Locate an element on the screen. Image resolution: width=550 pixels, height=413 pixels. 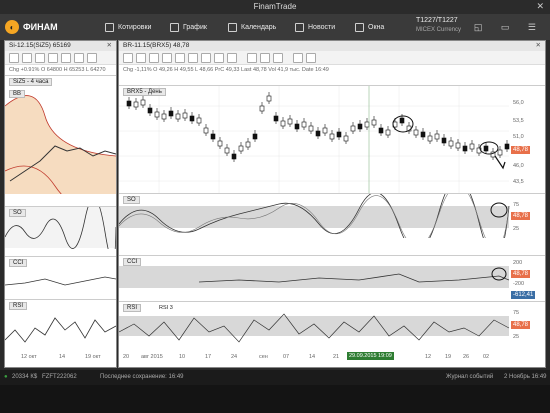
left-main-label: SiZ5 - 4 часа is located at coordinates (31, 82).